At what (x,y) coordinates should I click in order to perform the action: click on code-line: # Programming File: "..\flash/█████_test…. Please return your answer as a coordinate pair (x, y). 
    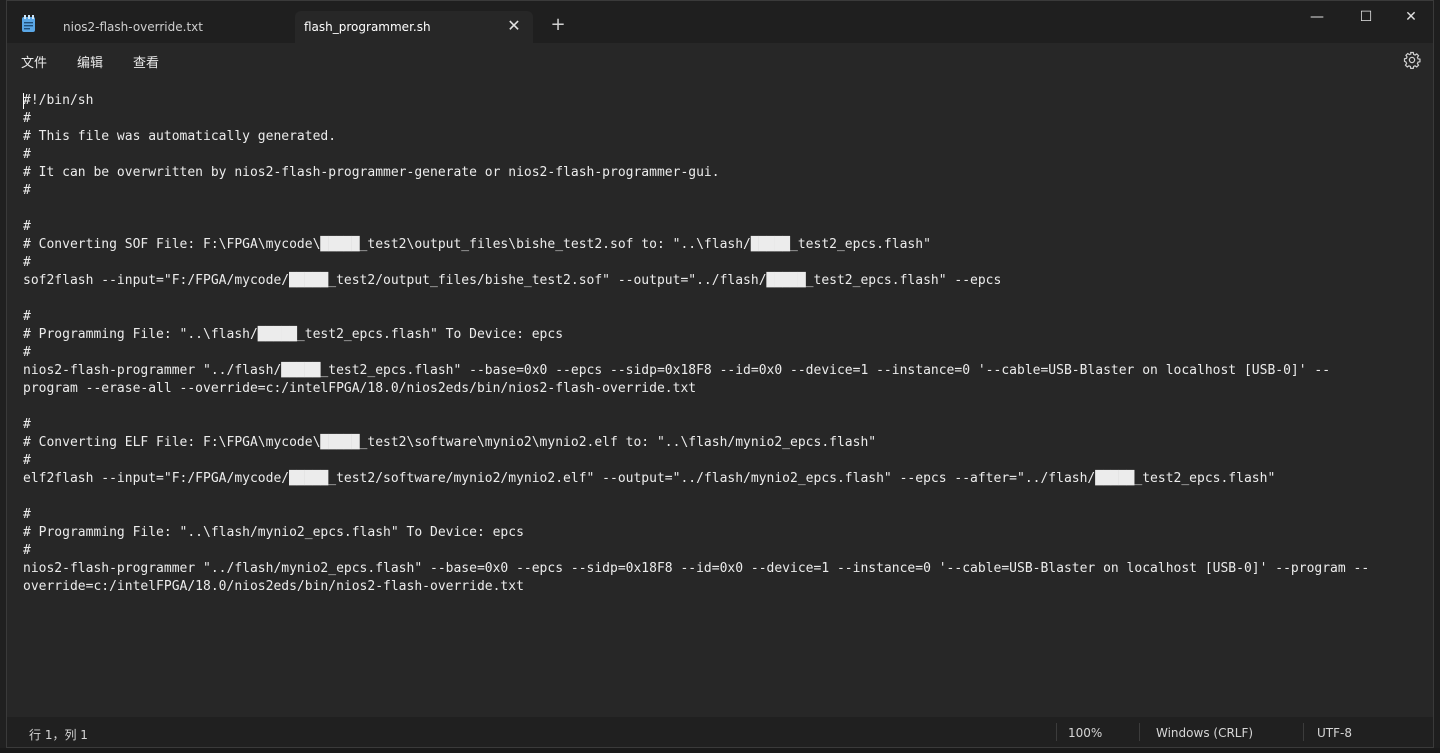
    Looking at the image, I should click on (293, 334).